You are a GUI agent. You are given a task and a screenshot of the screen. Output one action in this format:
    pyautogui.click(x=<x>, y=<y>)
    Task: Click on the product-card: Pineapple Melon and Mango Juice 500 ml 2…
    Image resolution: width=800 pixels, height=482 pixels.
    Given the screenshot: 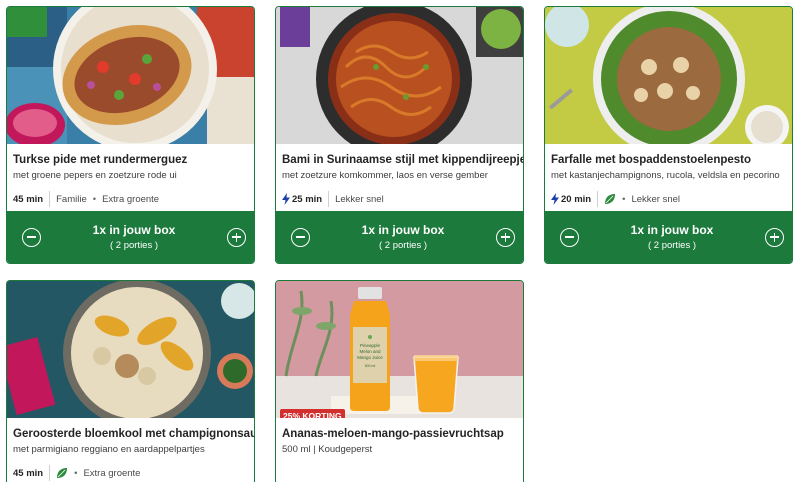 What is the action you would take?
    pyautogui.click(x=399, y=381)
    